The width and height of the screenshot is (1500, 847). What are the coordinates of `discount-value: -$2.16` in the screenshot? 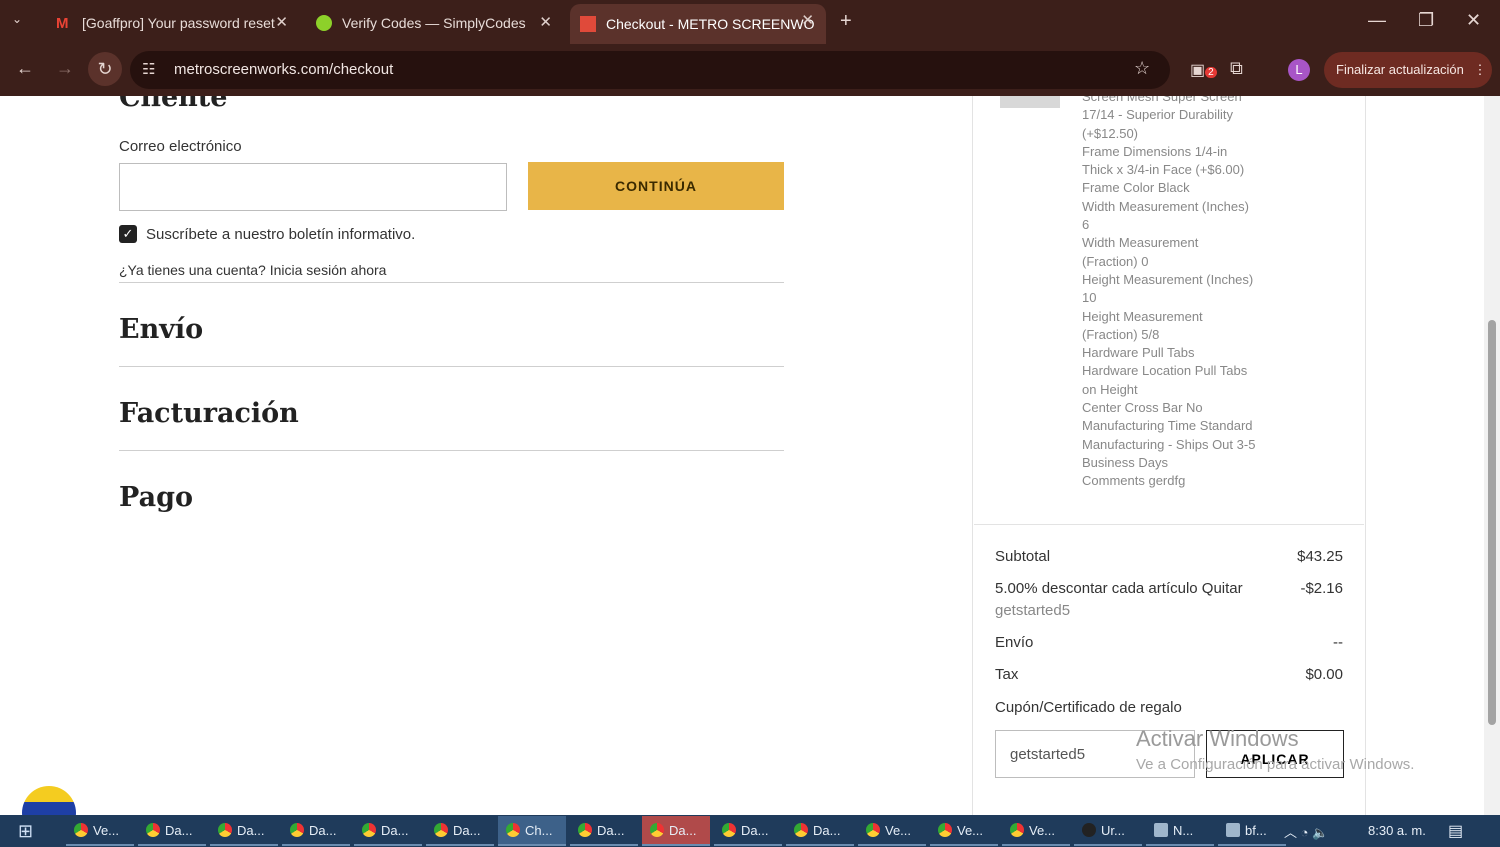 It's located at (1321, 588).